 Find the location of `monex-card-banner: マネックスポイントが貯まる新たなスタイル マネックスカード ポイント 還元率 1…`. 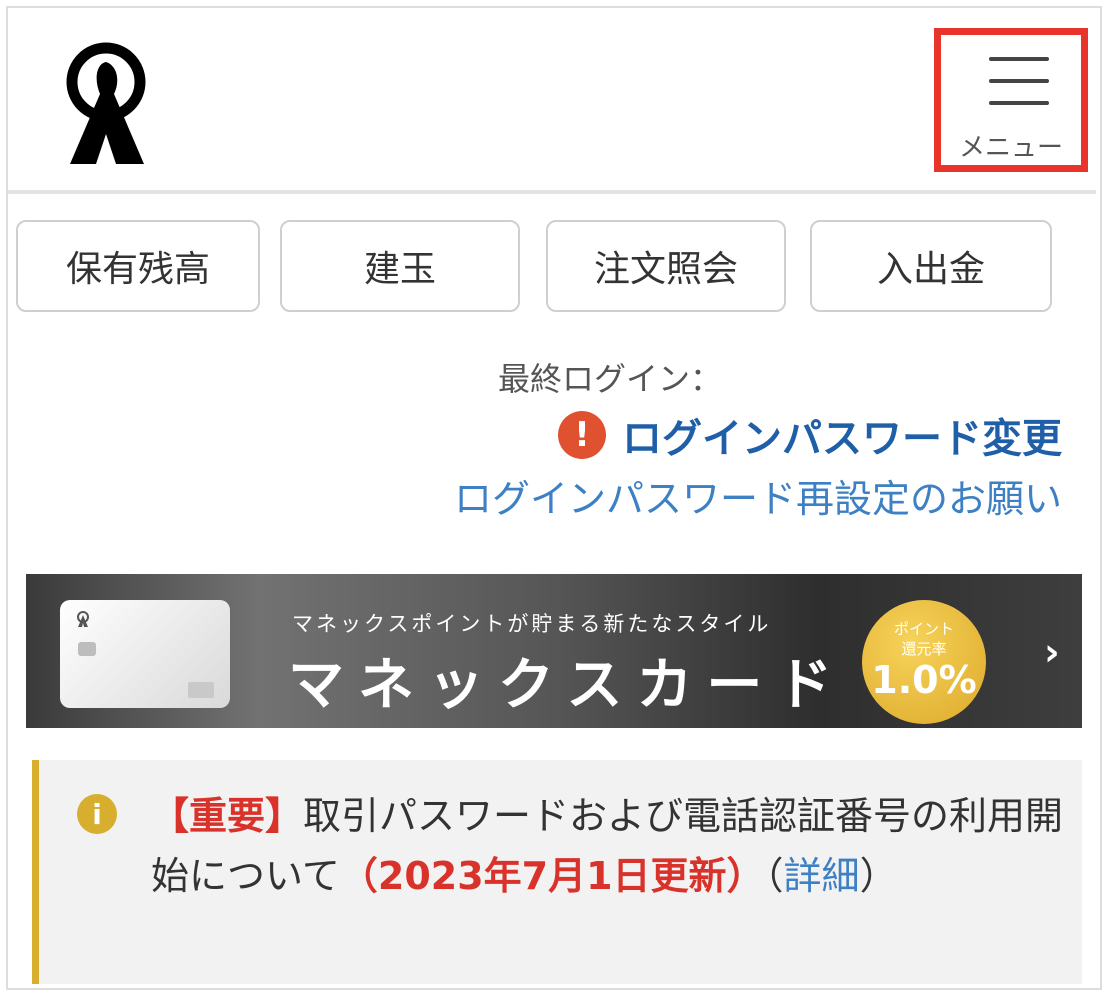

monex-card-banner: マネックスポイントが貯まる新たなスタイル マネックスカード ポイント 還元率 1… is located at coordinates (554, 651).